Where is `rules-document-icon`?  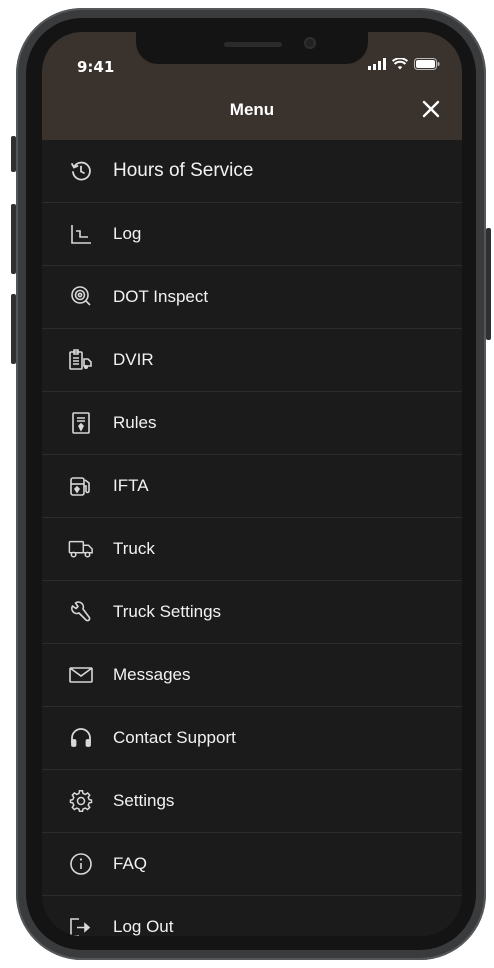 rules-document-icon is located at coordinates (81, 423).